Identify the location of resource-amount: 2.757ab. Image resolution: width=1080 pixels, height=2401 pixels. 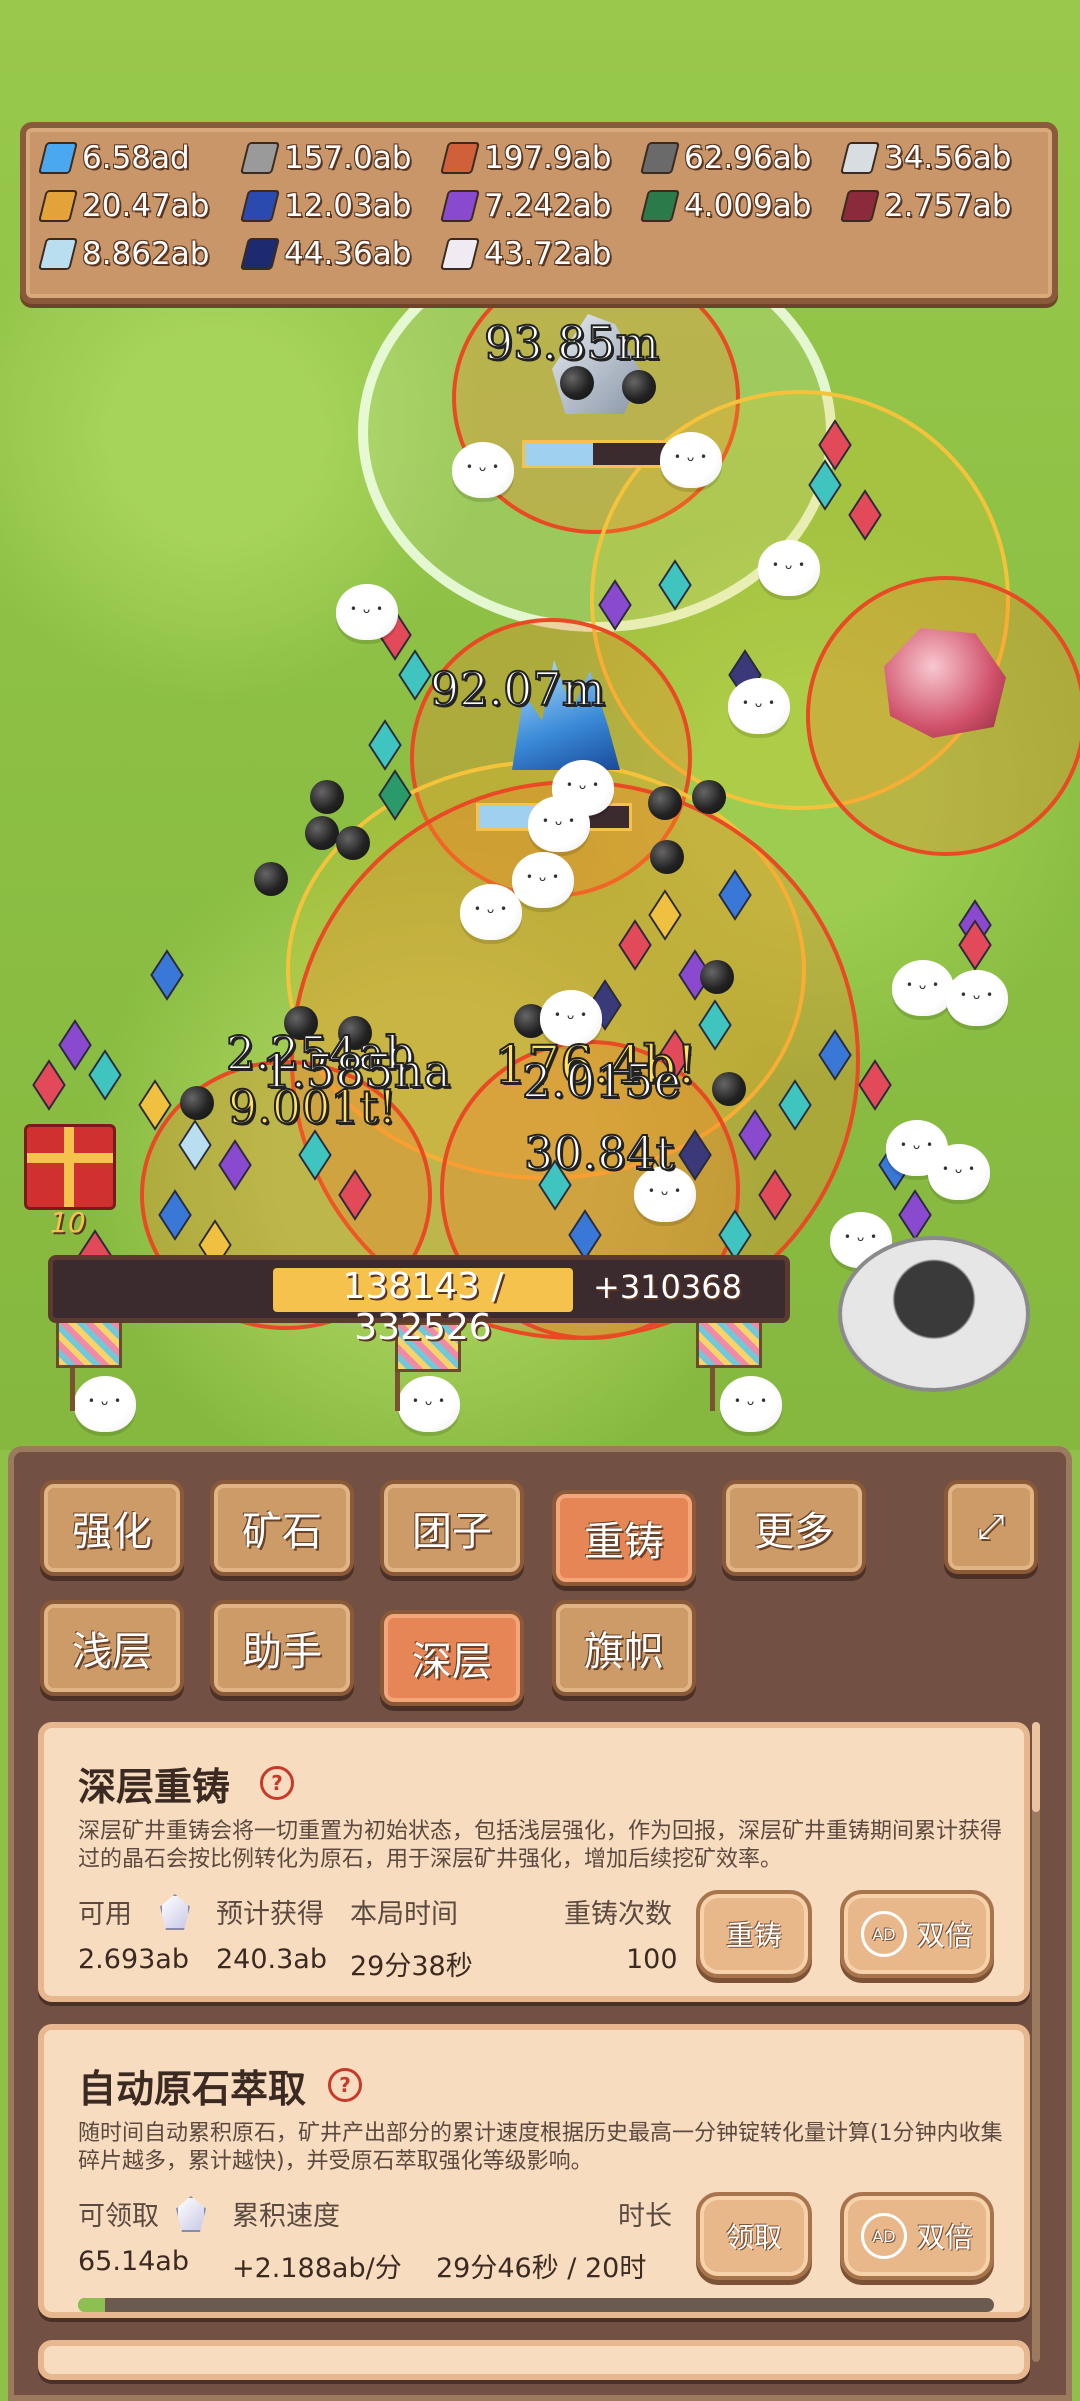
(948, 206).